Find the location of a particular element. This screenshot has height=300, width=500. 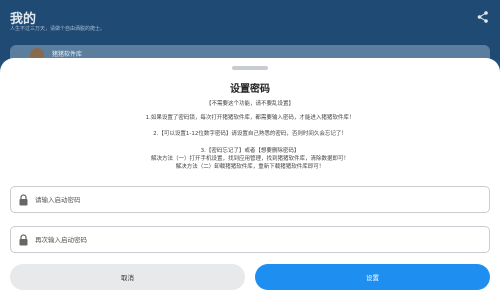

dialog-rule-2: 2.【可以设置1-12位数字密码】请设置自己熟悉的密码，否则时间久会忘记了！ is located at coordinates (250, 134).